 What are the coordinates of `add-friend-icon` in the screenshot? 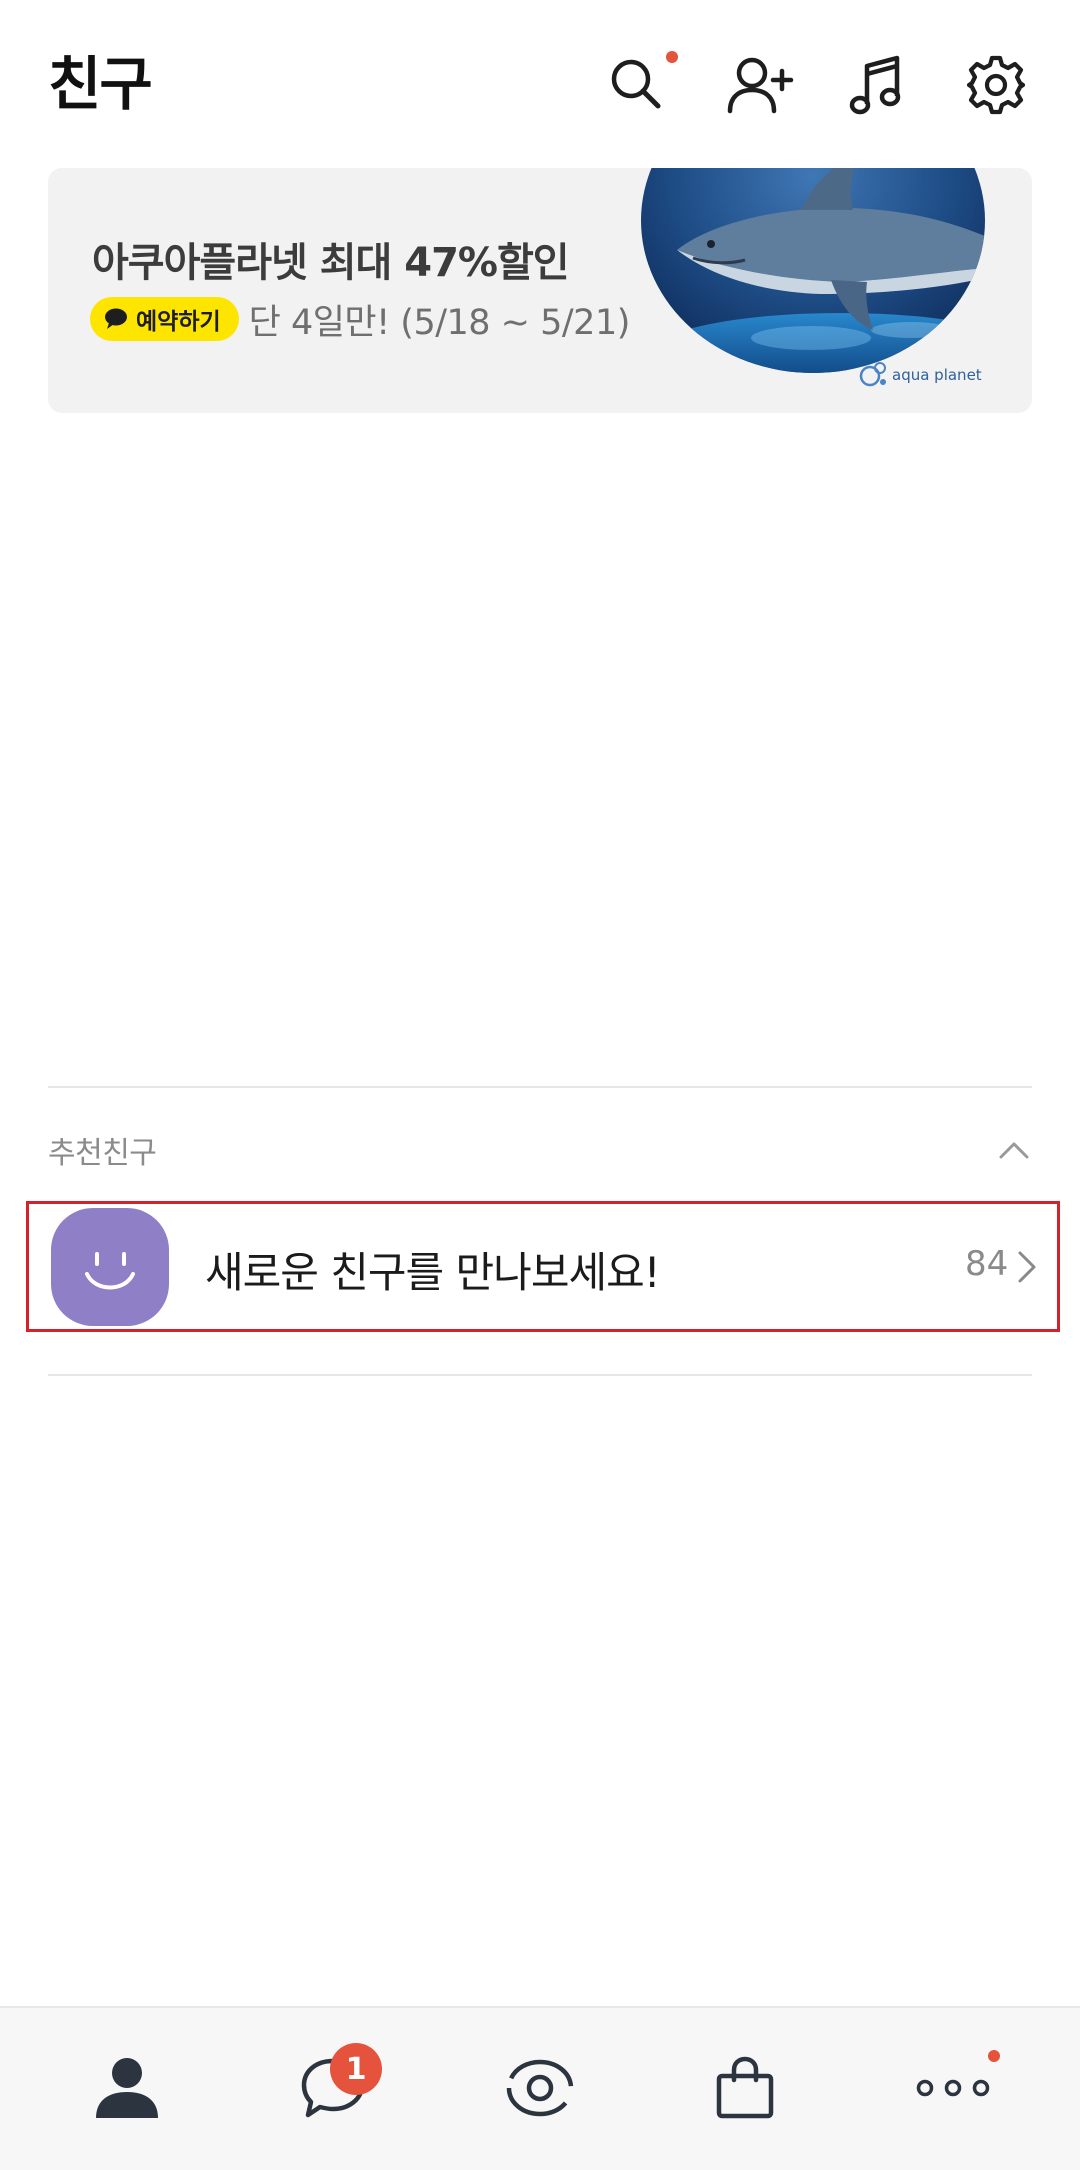 It's located at (760, 85).